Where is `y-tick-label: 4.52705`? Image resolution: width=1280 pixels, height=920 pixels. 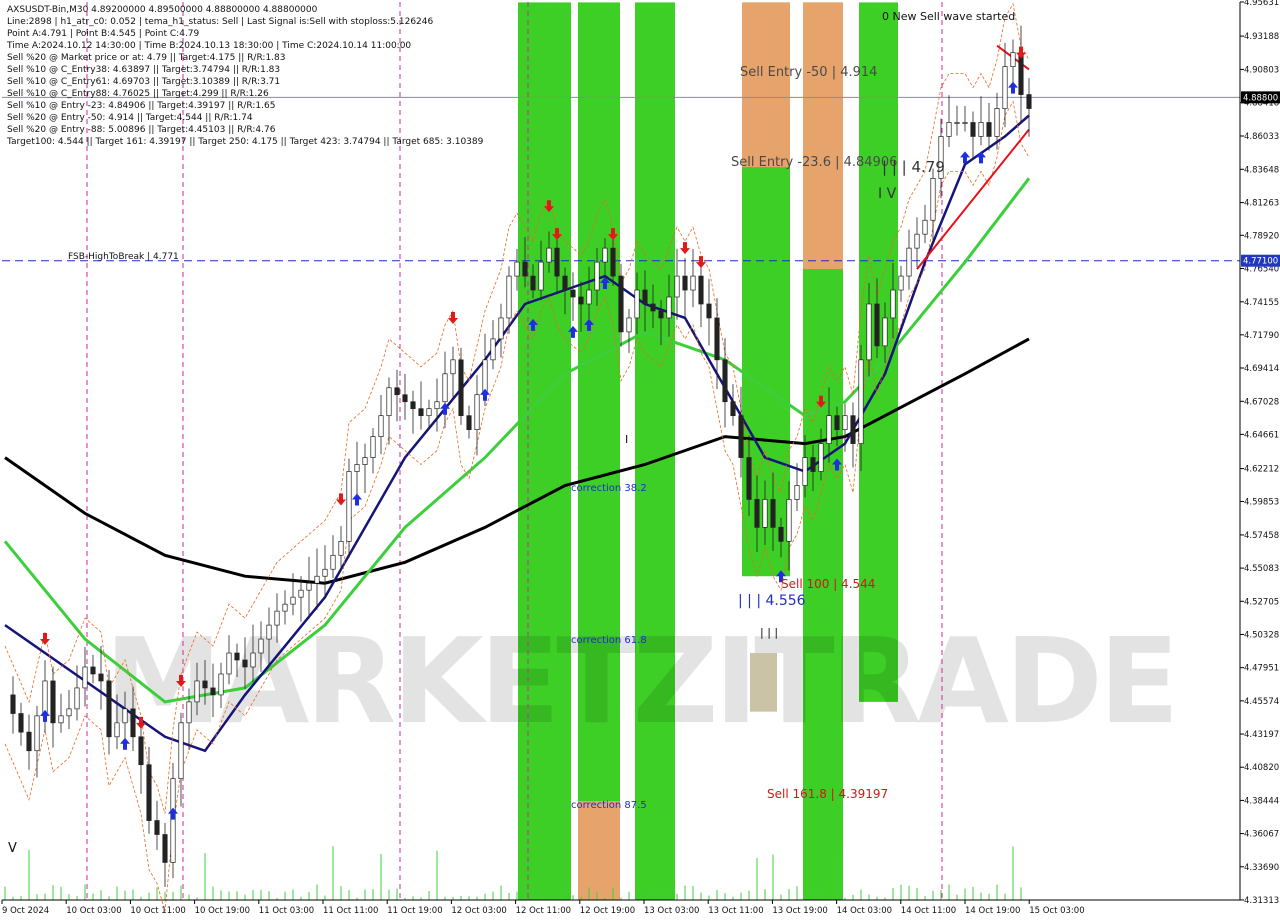 y-tick-label: 4.52705 is located at coordinates (1261, 602).